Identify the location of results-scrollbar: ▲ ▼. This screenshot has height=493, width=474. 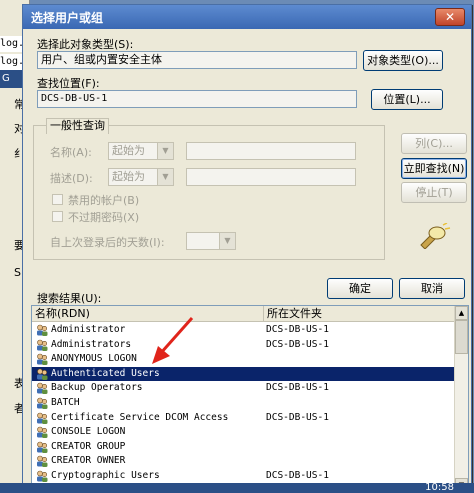
(461, 398).